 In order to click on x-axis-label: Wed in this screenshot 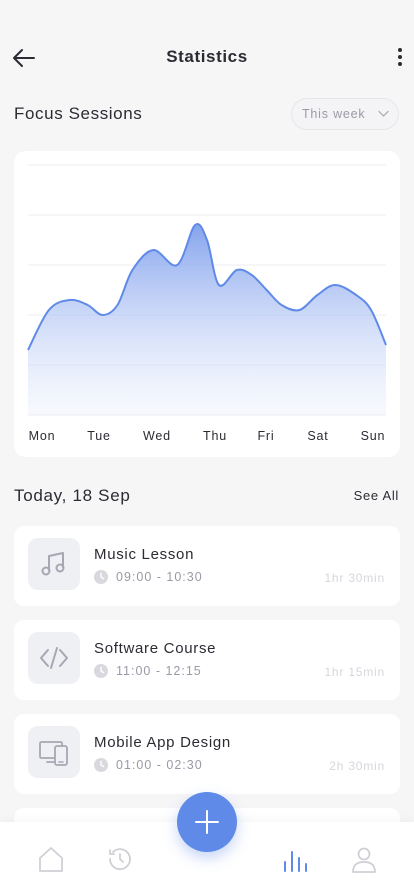, I will do `click(157, 436)`.